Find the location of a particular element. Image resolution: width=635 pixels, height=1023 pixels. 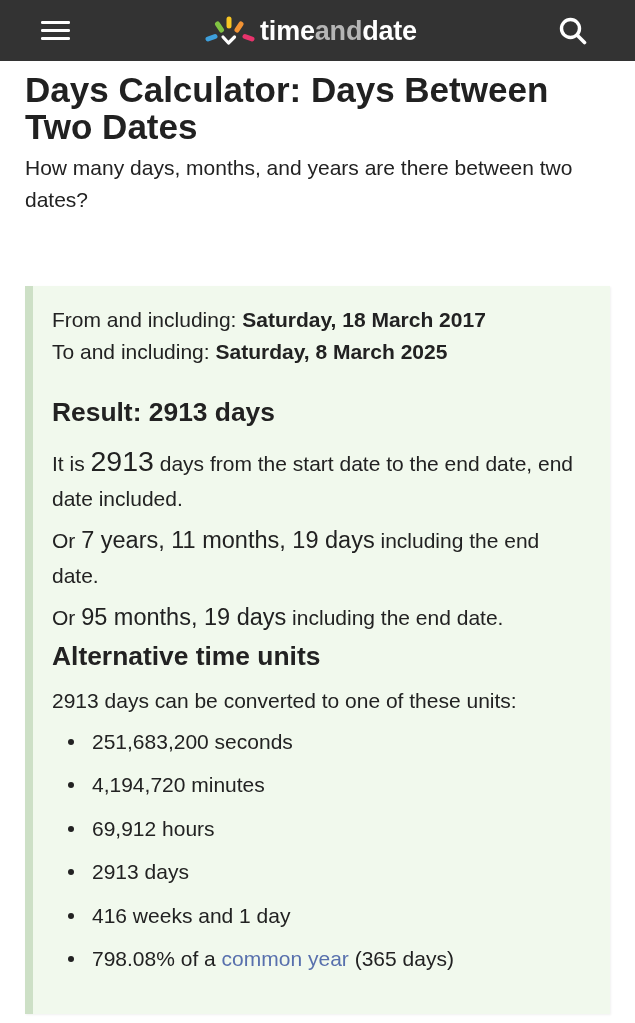

end-date-line: To and including: Saturday, 8 March 2025 is located at coordinates (250, 352).